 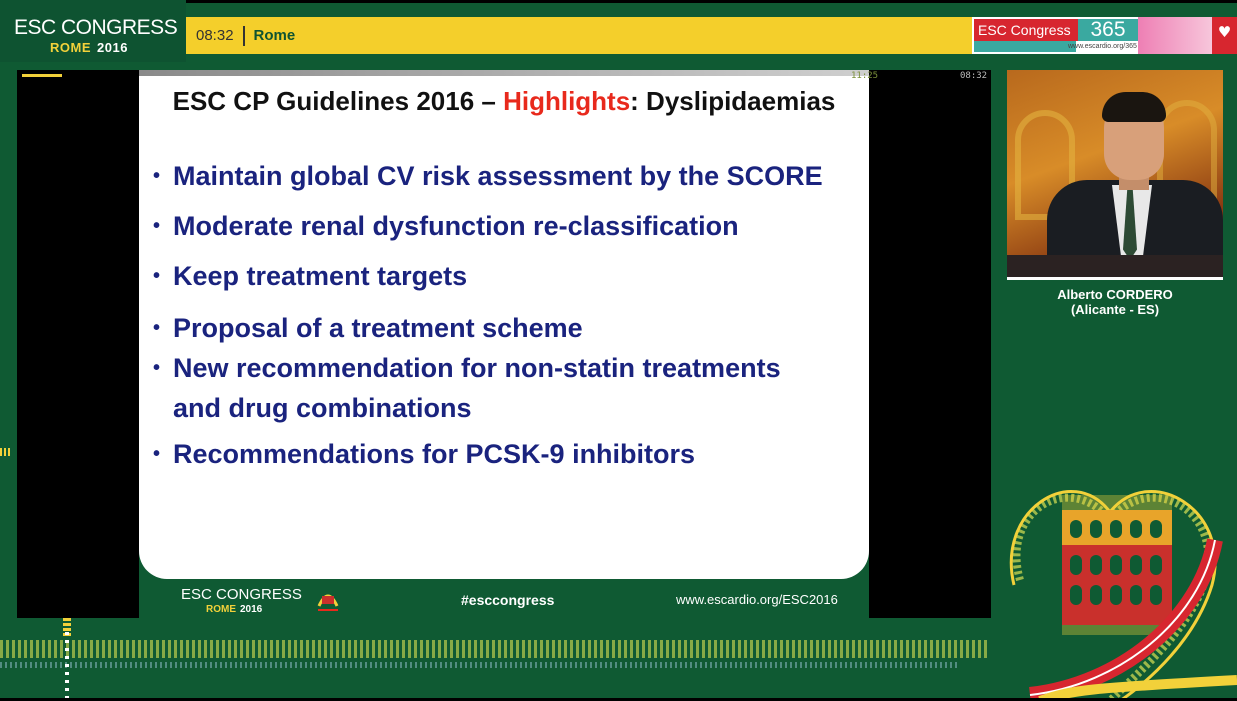 I want to click on speaker-hair, so click(x=1134, y=107).